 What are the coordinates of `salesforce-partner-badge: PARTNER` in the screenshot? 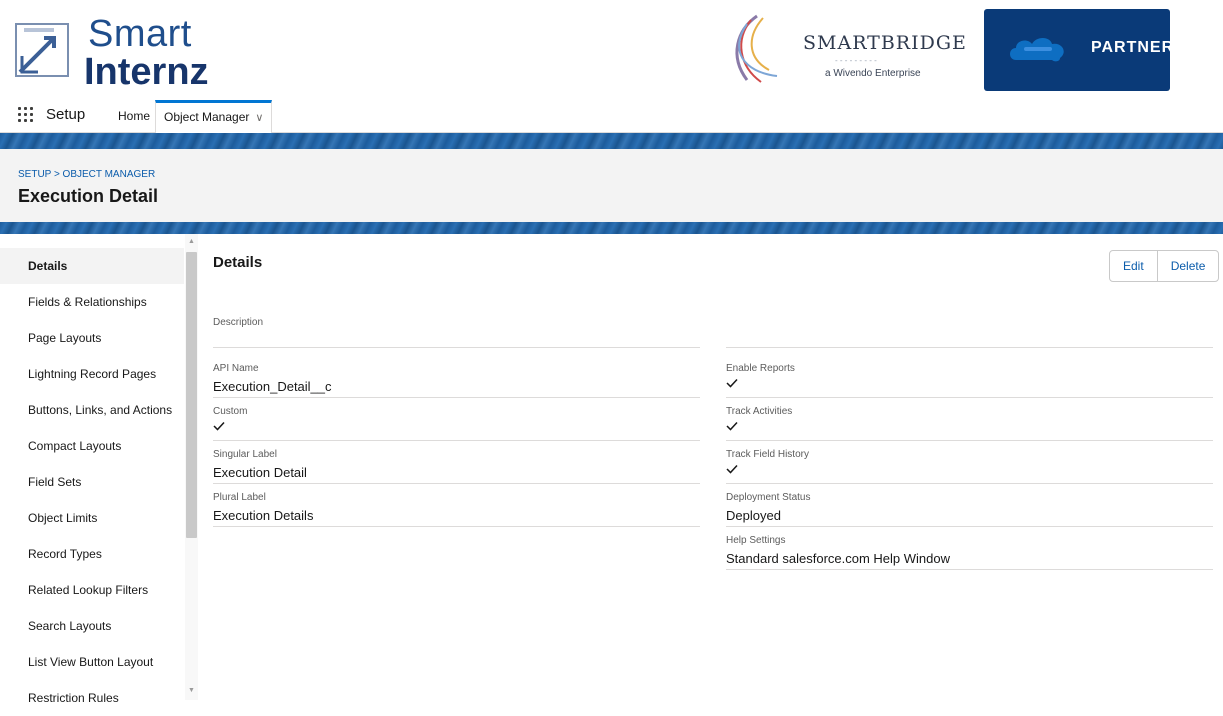 It's located at (1077, 50).